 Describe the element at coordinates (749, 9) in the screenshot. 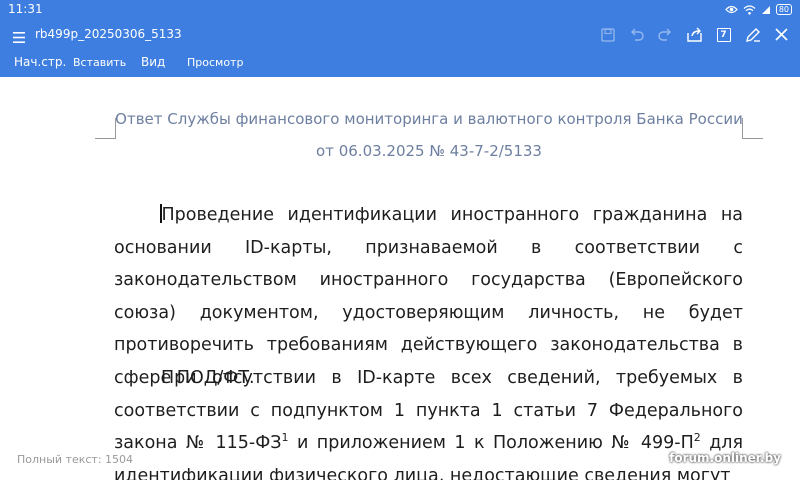

I see `wifi-icon` at that location.